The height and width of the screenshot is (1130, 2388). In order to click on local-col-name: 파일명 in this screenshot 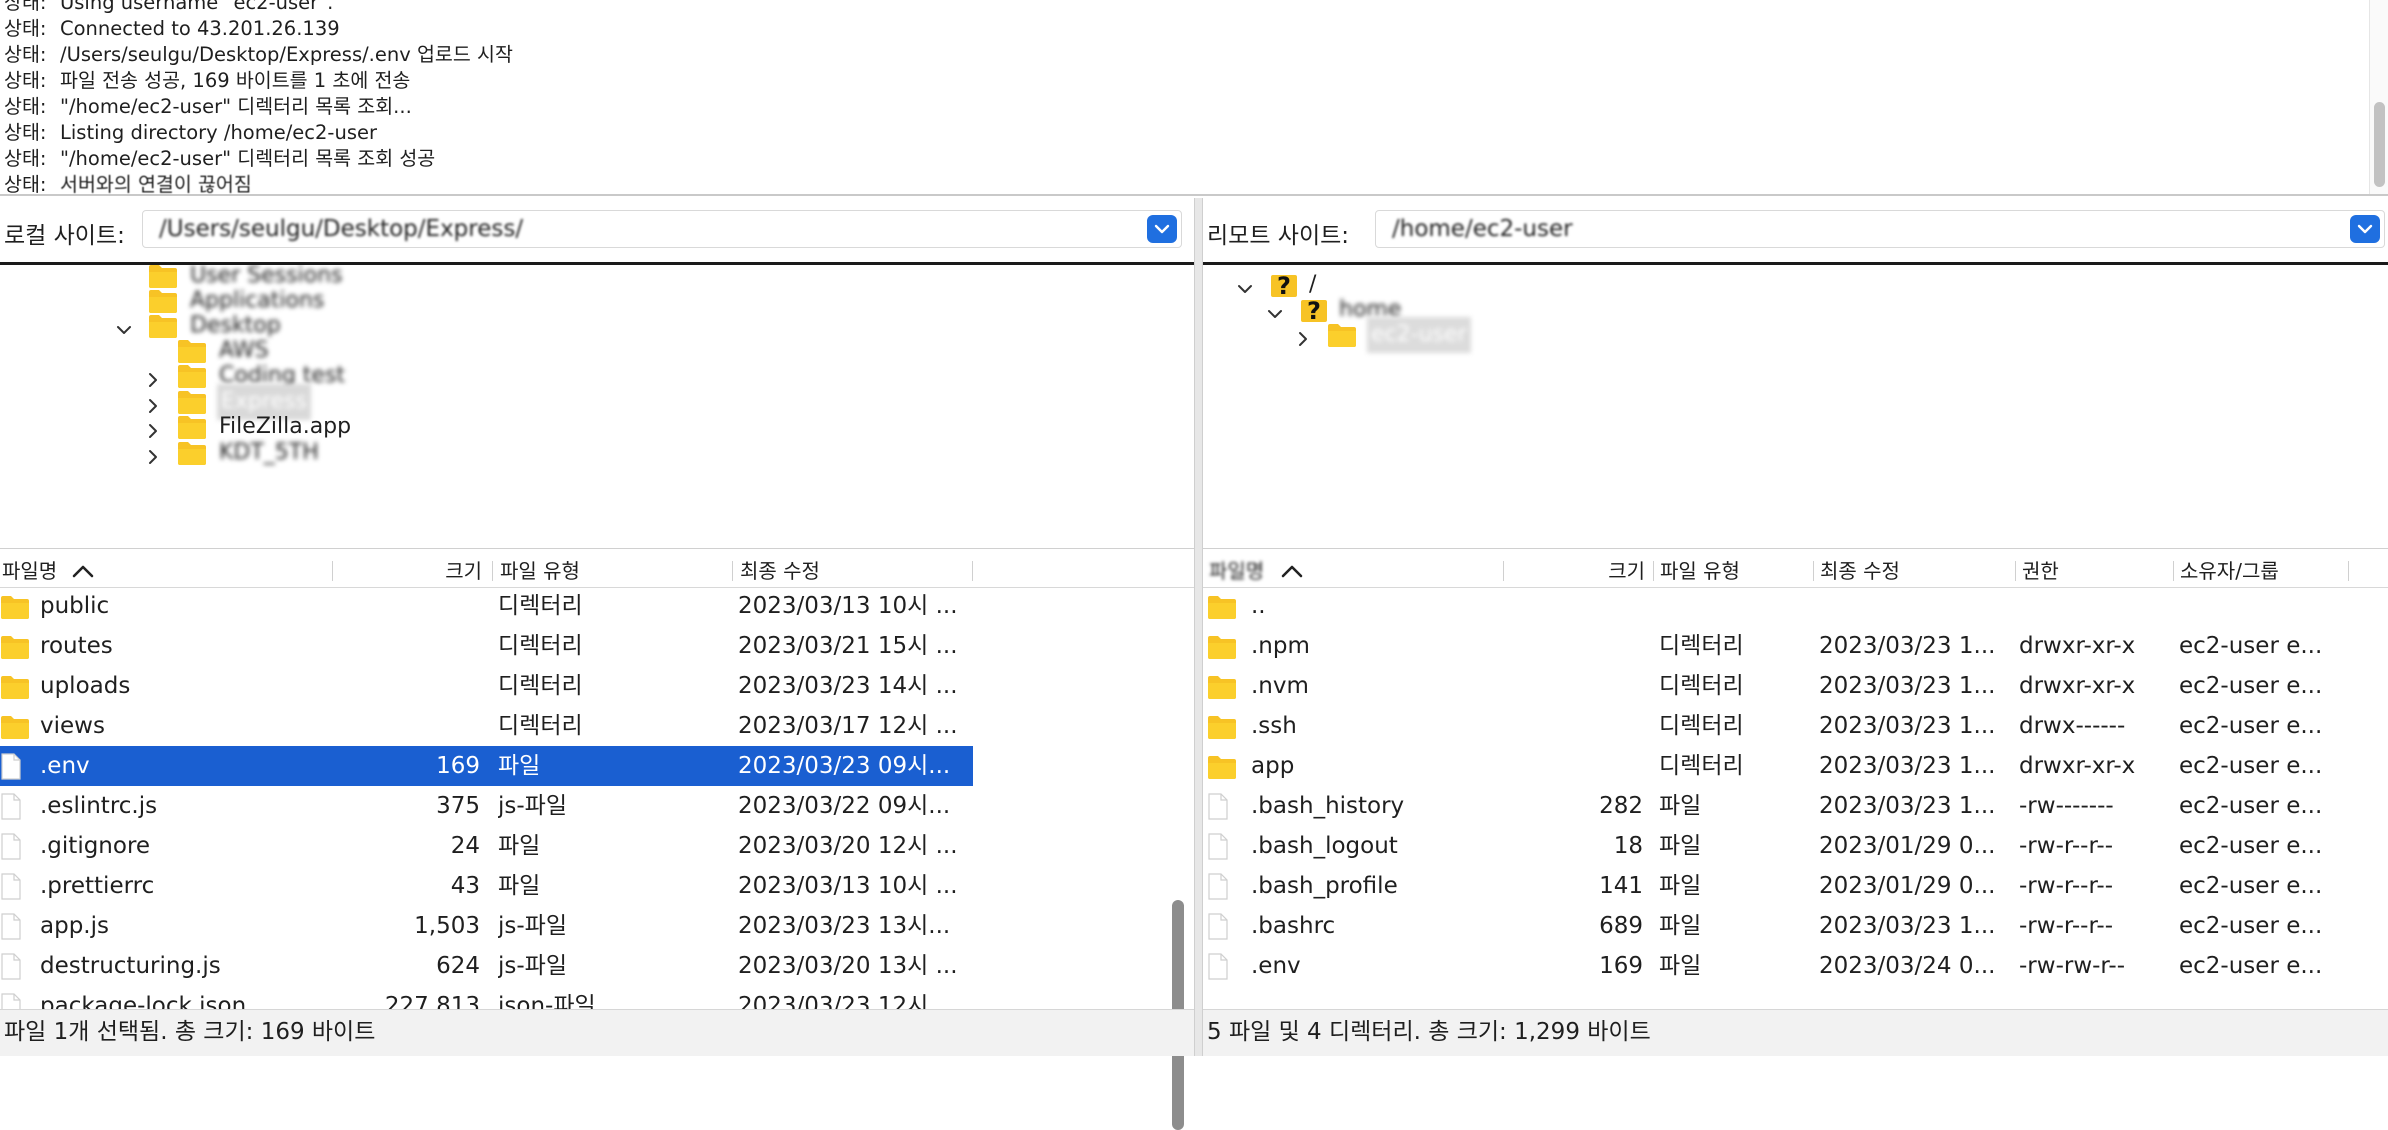, I will do `click(29, 571)`.